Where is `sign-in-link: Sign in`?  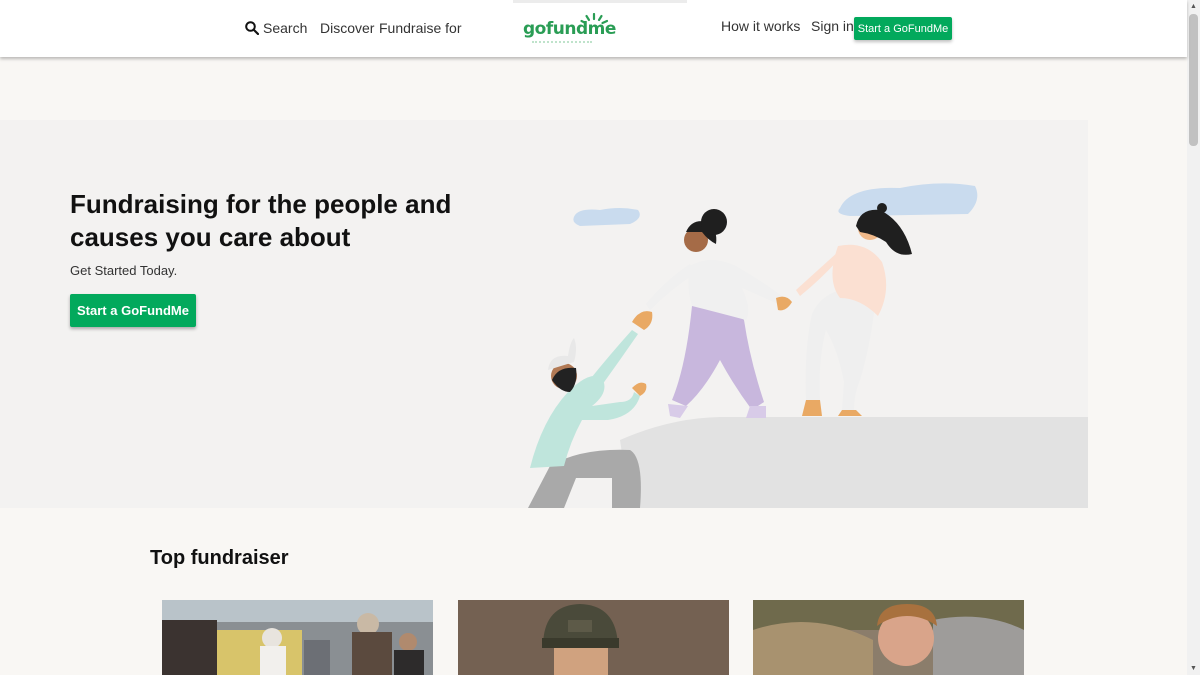
sign-in-link: Sign in is located at coordinates (832, 26).